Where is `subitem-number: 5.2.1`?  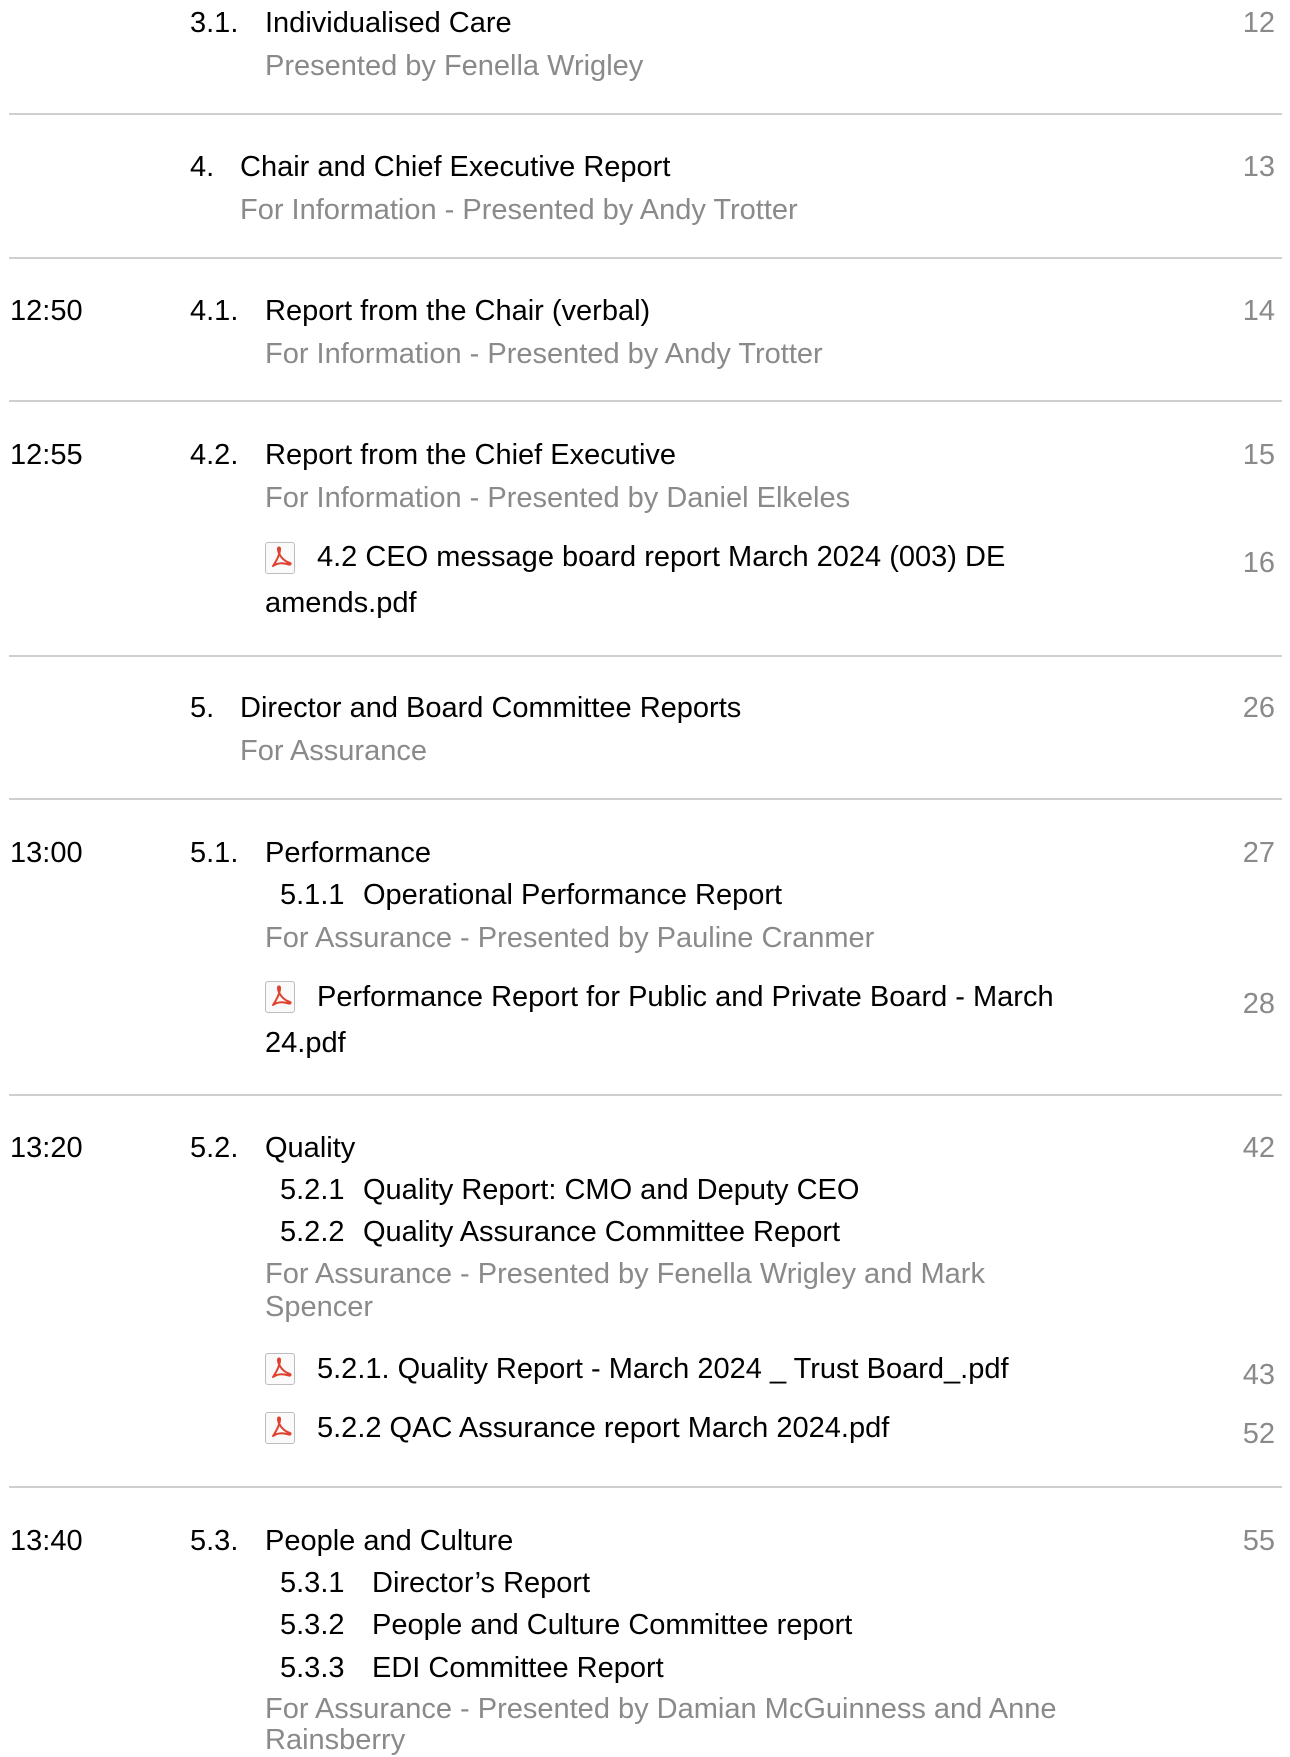 subitem-number: 5.2.1 is located at coordinates (312, 1190).